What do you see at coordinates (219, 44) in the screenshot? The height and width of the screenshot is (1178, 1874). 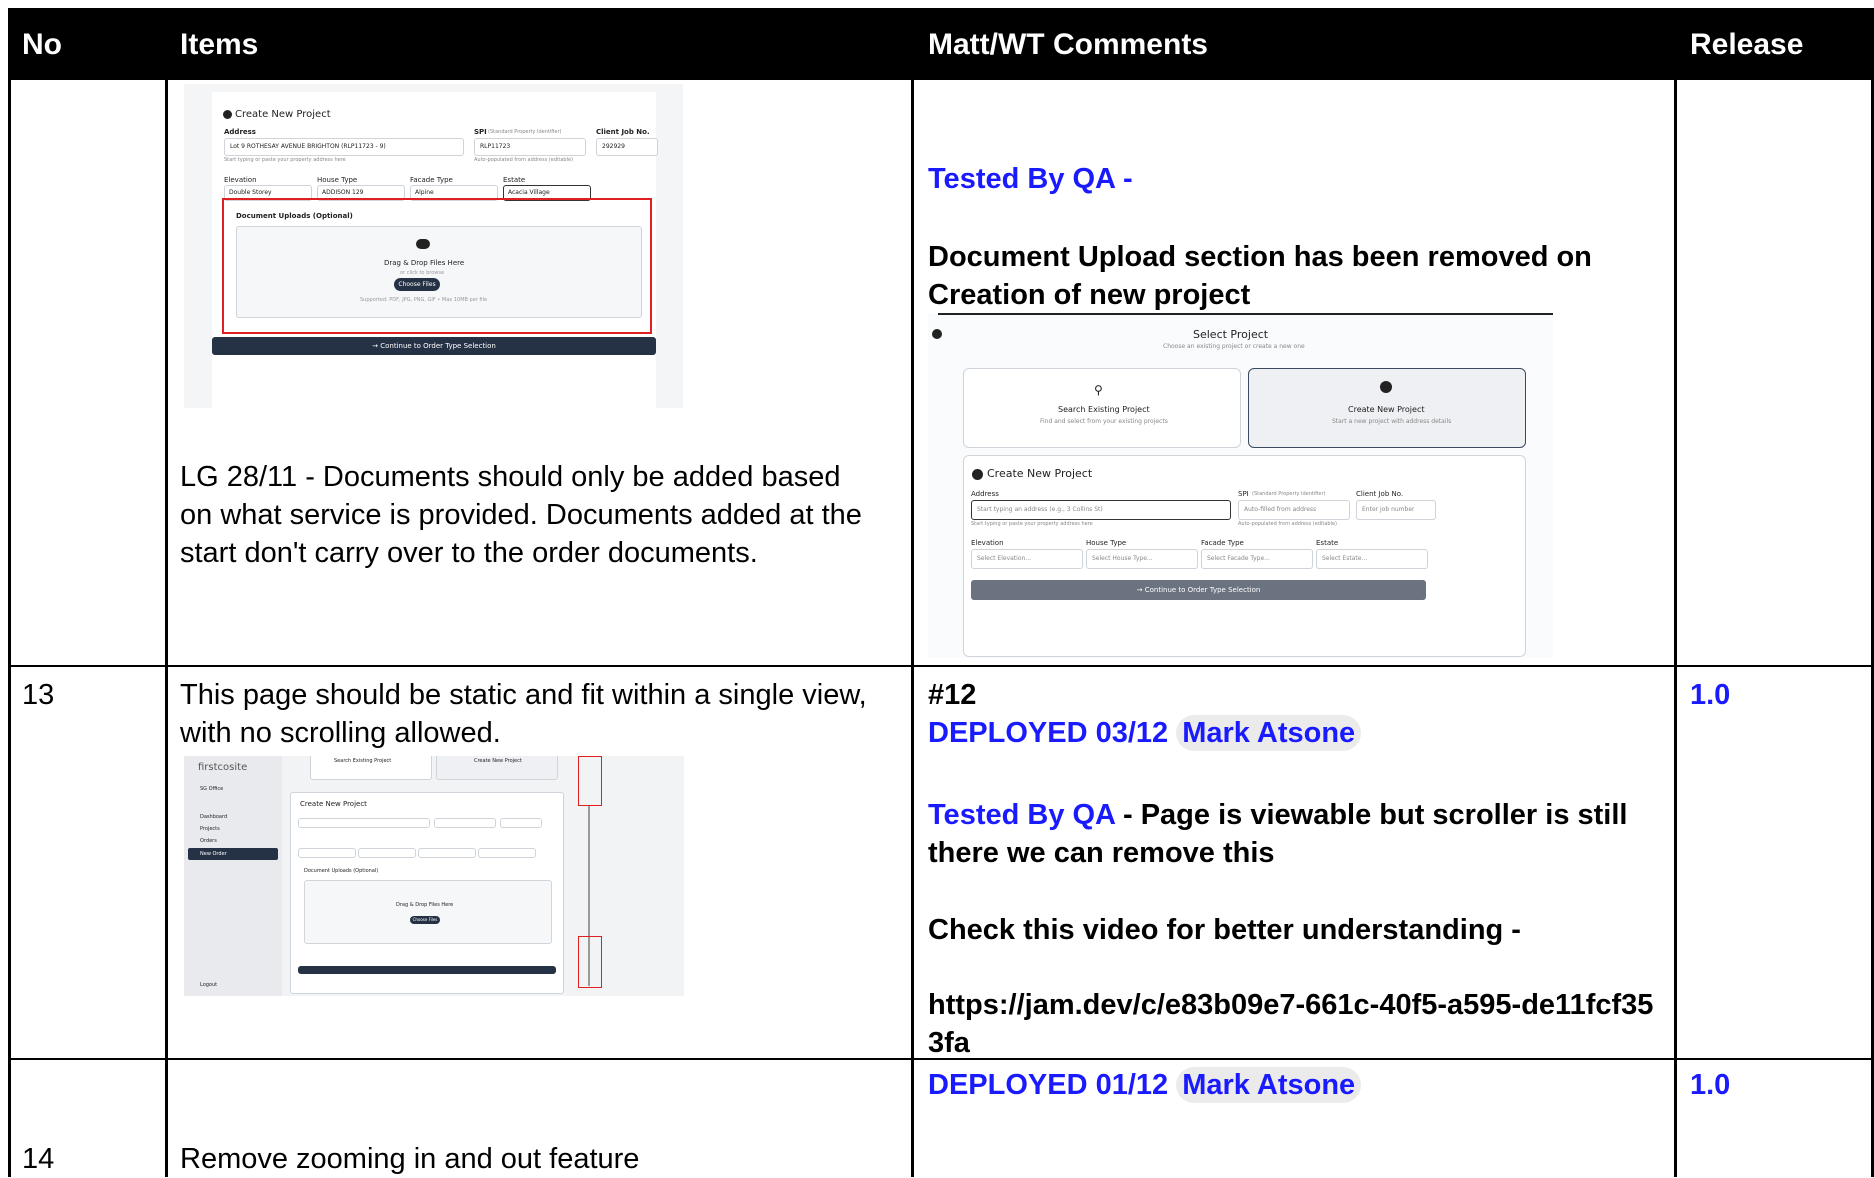 I see `header-items: Items` at bounding box center [219, 44].